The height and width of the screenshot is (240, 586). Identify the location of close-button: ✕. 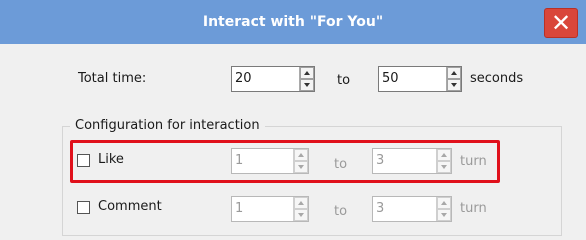
(561, 23).